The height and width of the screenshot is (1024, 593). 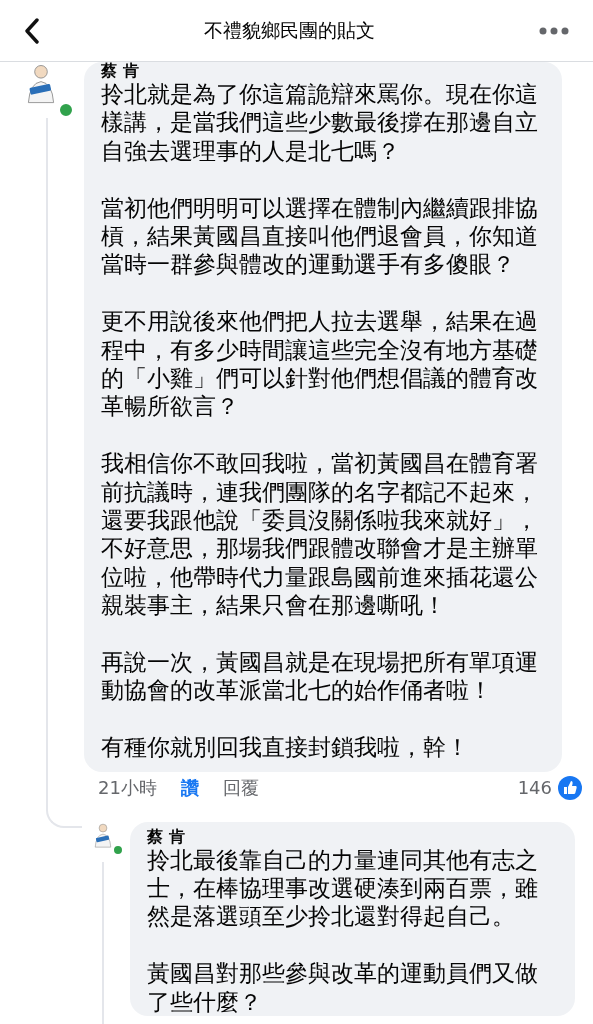 What do you see at coordinates (320, 676) in the screenshot?
I see `comment-text: 再說一次，黃國昌就是在現場把所有單項運動協會的改革派當北七的始作俑者啦！` at bounding box center [320, 676].